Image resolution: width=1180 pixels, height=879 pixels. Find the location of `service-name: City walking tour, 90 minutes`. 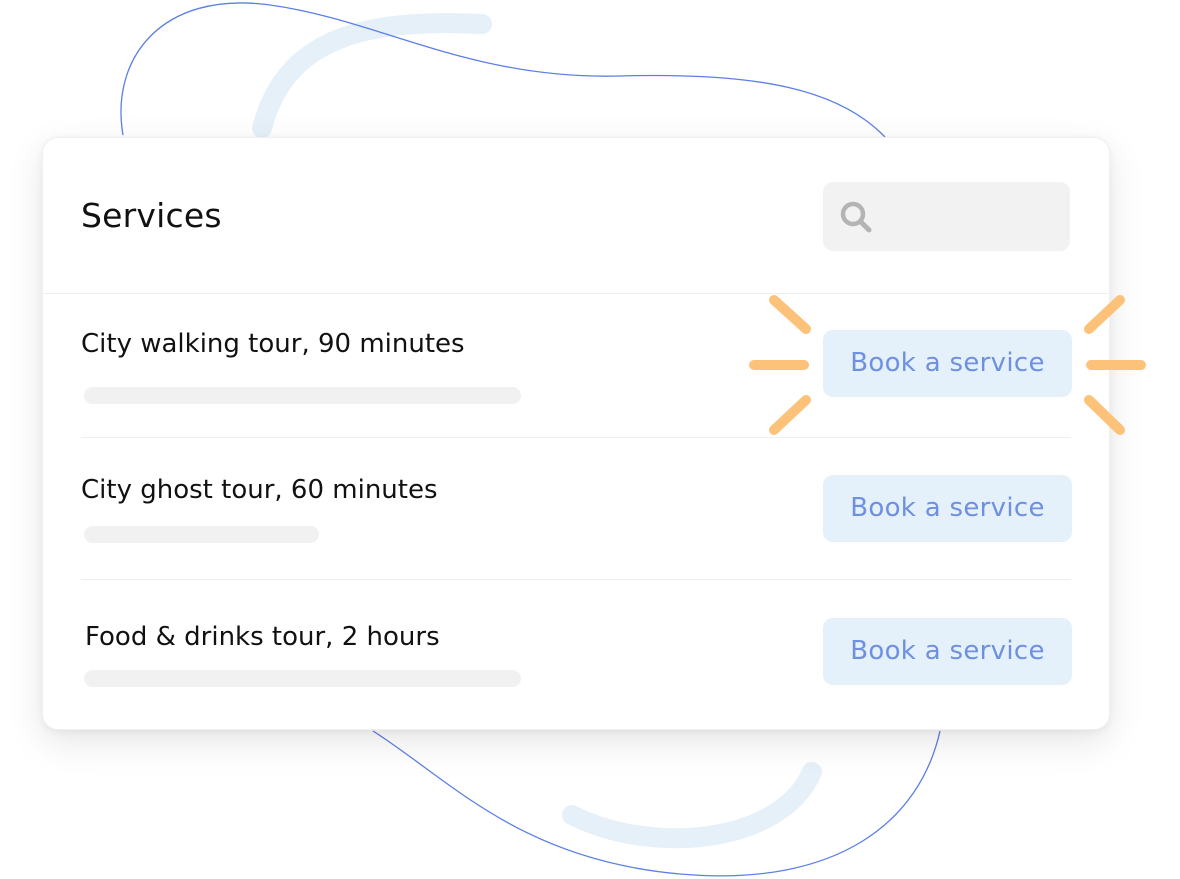

service-name: City walking tour, 90 minutes is located at coordinates (273, 344).